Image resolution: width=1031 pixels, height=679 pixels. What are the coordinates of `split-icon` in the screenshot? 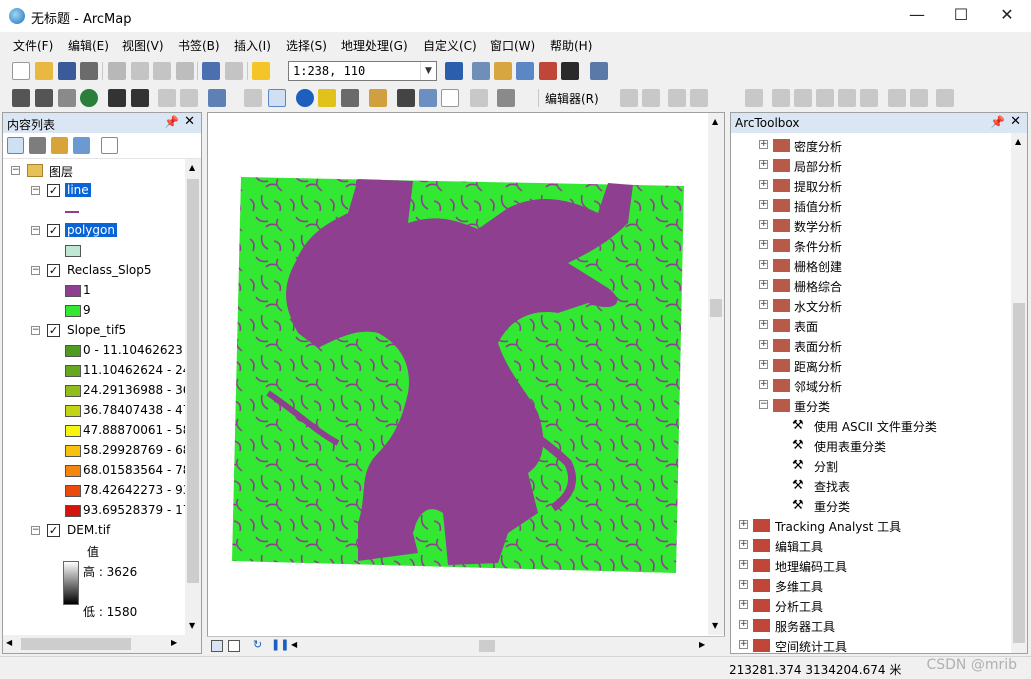 It's located at (847, 98).